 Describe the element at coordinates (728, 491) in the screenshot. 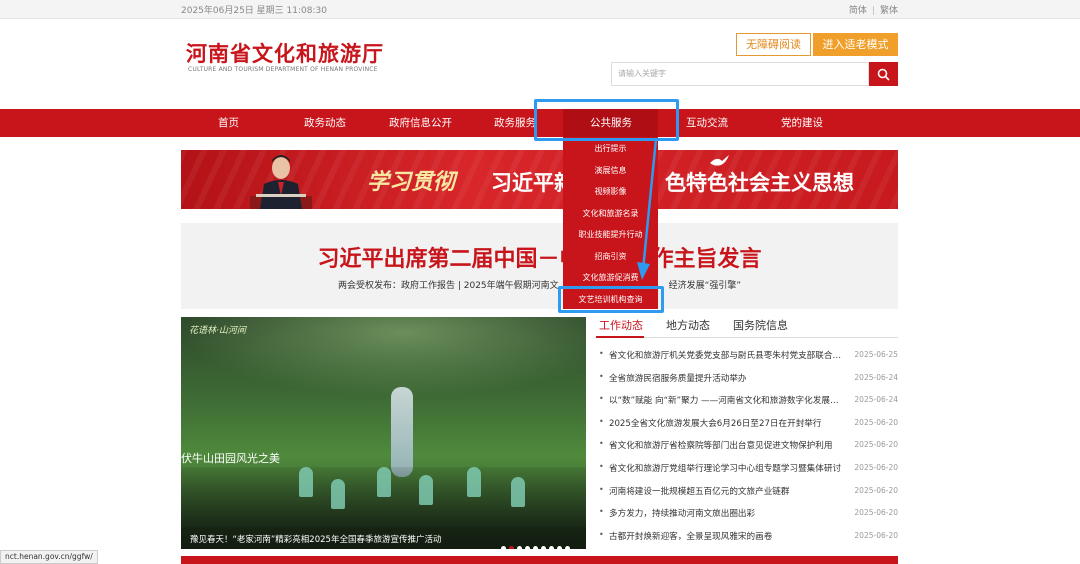

I see `news-title: 河南将建设一批规模超五百亿元的文旅产业链群` at that location.